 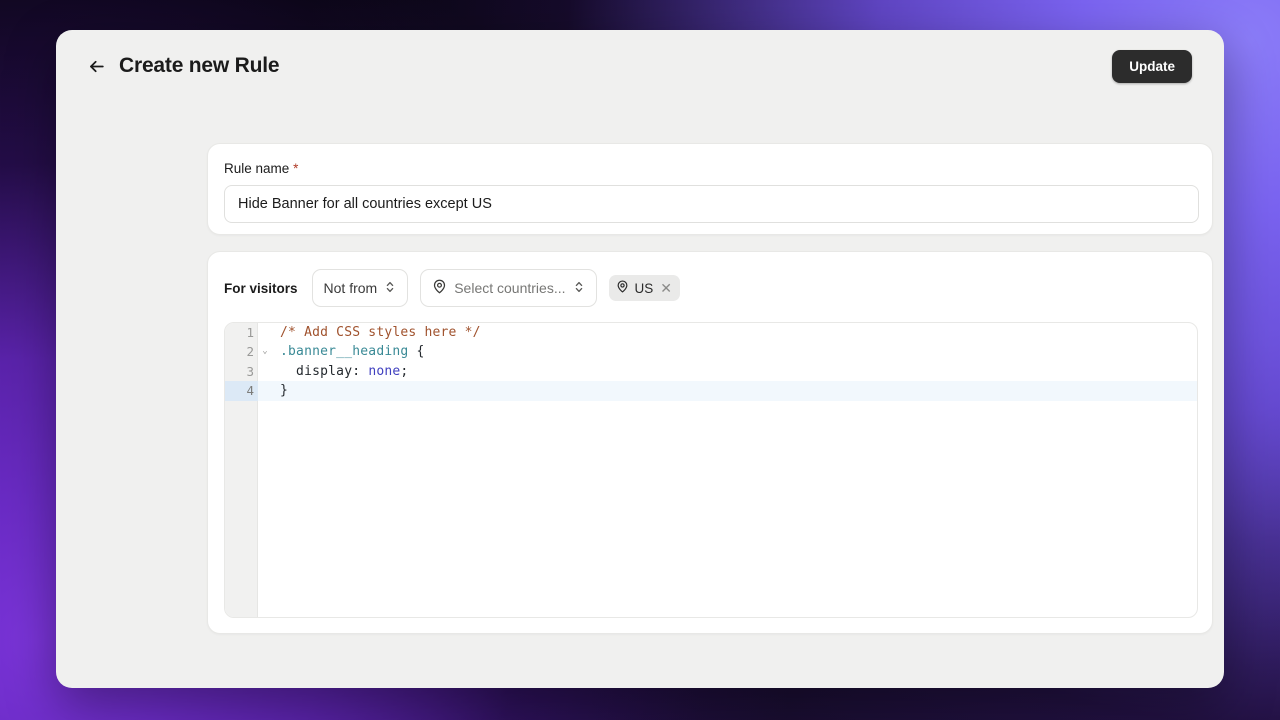 I want to click on selected-country-chip: US ✕, so click(x=644, y=288).